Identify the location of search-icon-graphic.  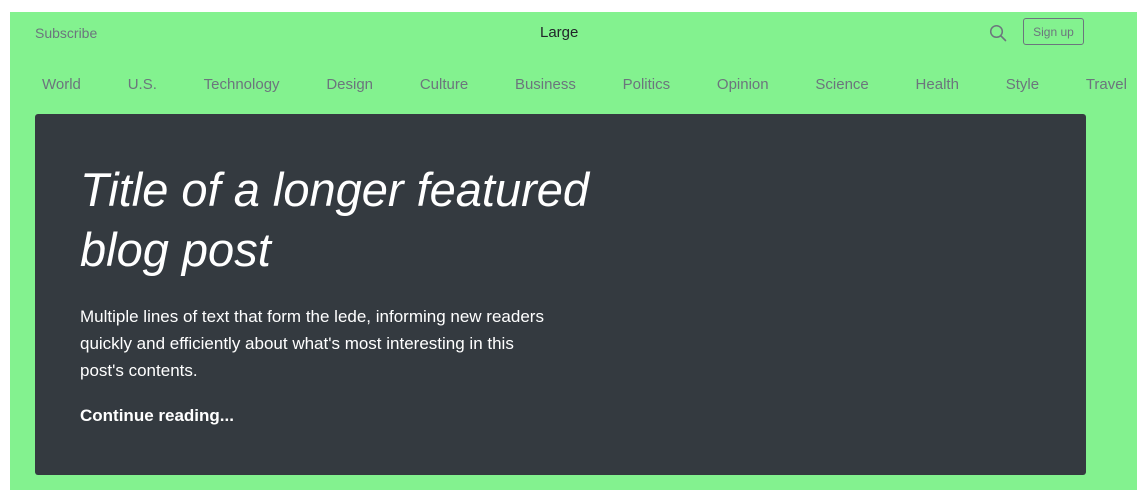
(998, 33).